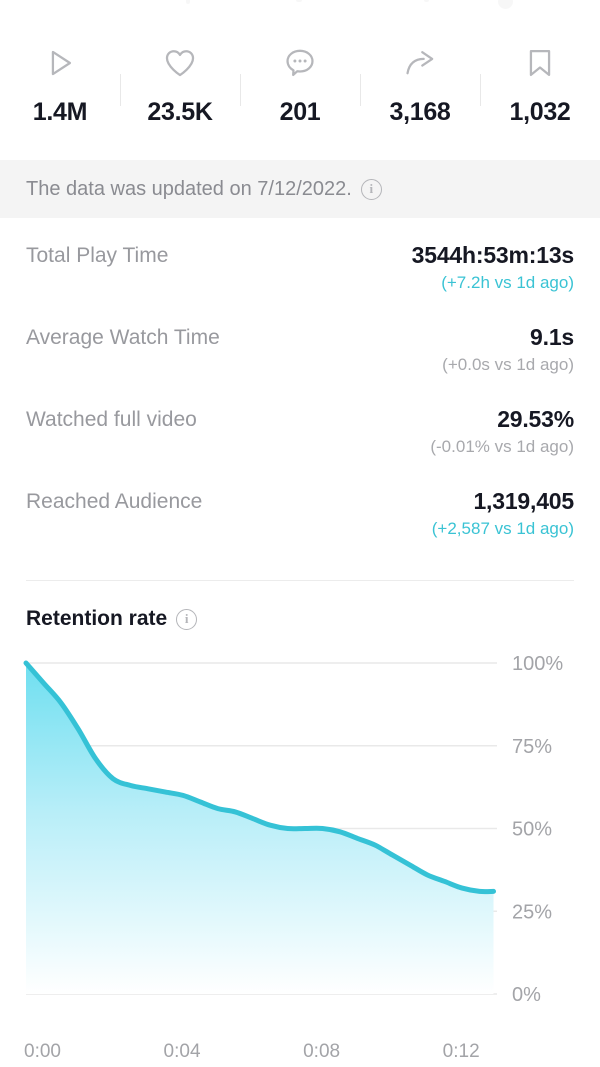 The width and height of the screenshot is (600, 1067). I want to click on metric-delta: (+2,587 vs 1d ago), so click(502, 529).